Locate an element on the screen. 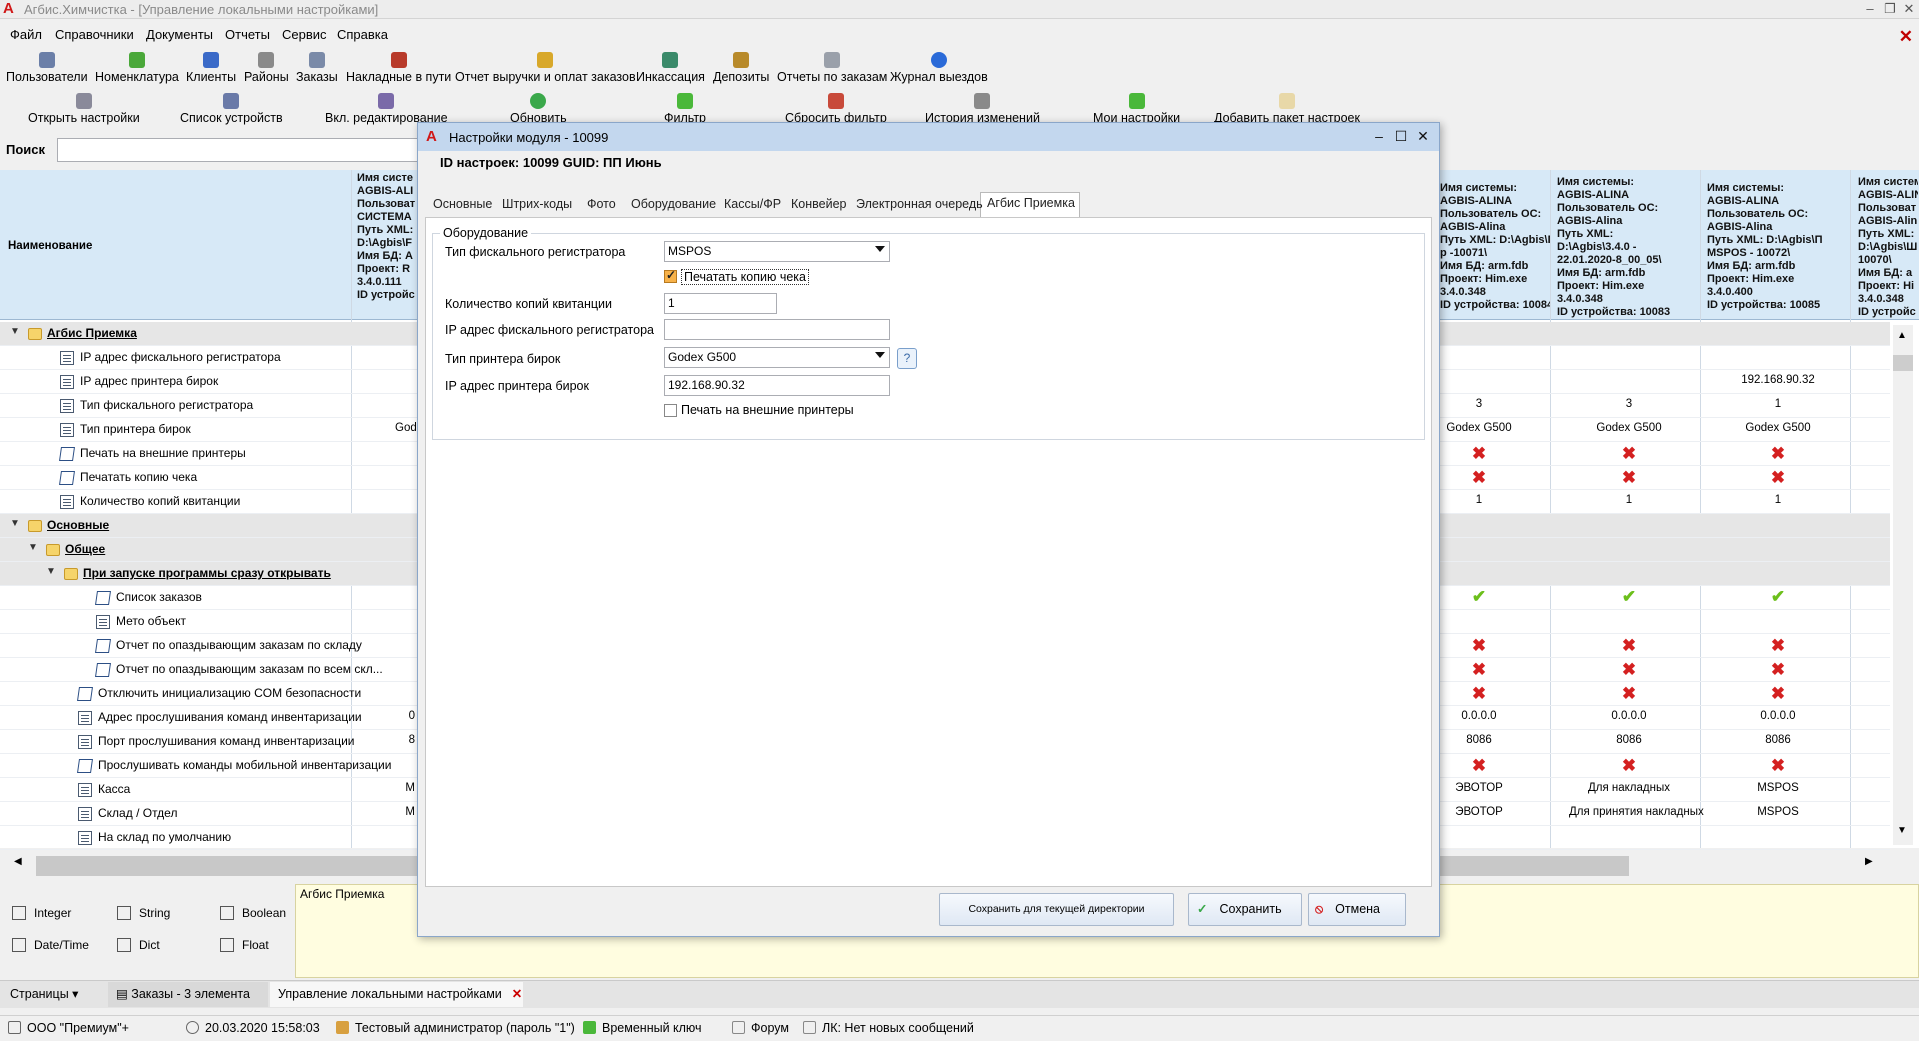 The height and width of the screenshot is (1041, 1919). row-value-b: 3 is located at coordinates (1629, 404).